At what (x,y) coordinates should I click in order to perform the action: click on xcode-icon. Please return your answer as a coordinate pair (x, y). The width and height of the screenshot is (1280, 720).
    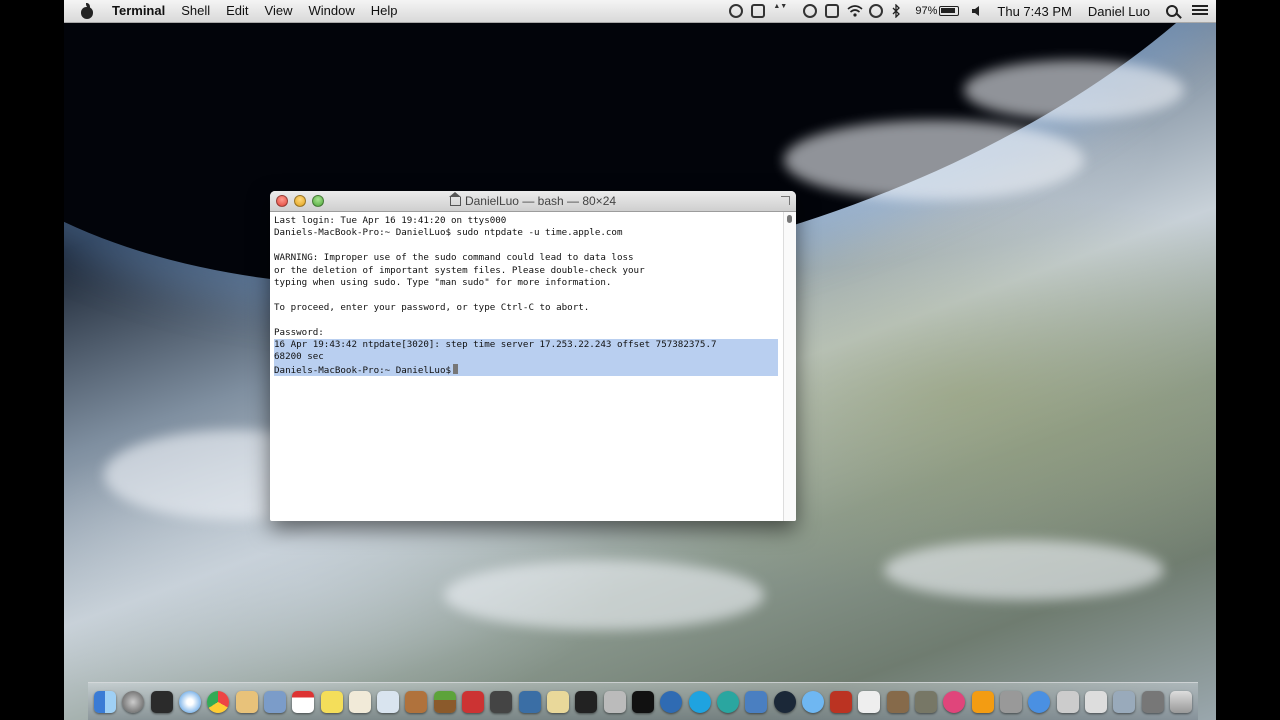
    Looking at the image, I should click on (529, 701).